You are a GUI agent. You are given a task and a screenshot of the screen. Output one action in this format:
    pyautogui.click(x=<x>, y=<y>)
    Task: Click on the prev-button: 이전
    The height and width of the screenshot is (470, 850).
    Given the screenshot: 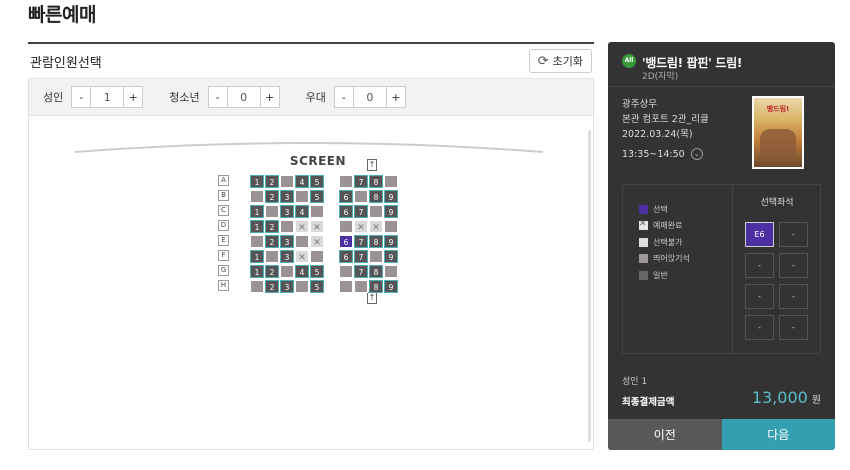 What is the action you would take?
    pyautogui.click(x=665, y=434)
    